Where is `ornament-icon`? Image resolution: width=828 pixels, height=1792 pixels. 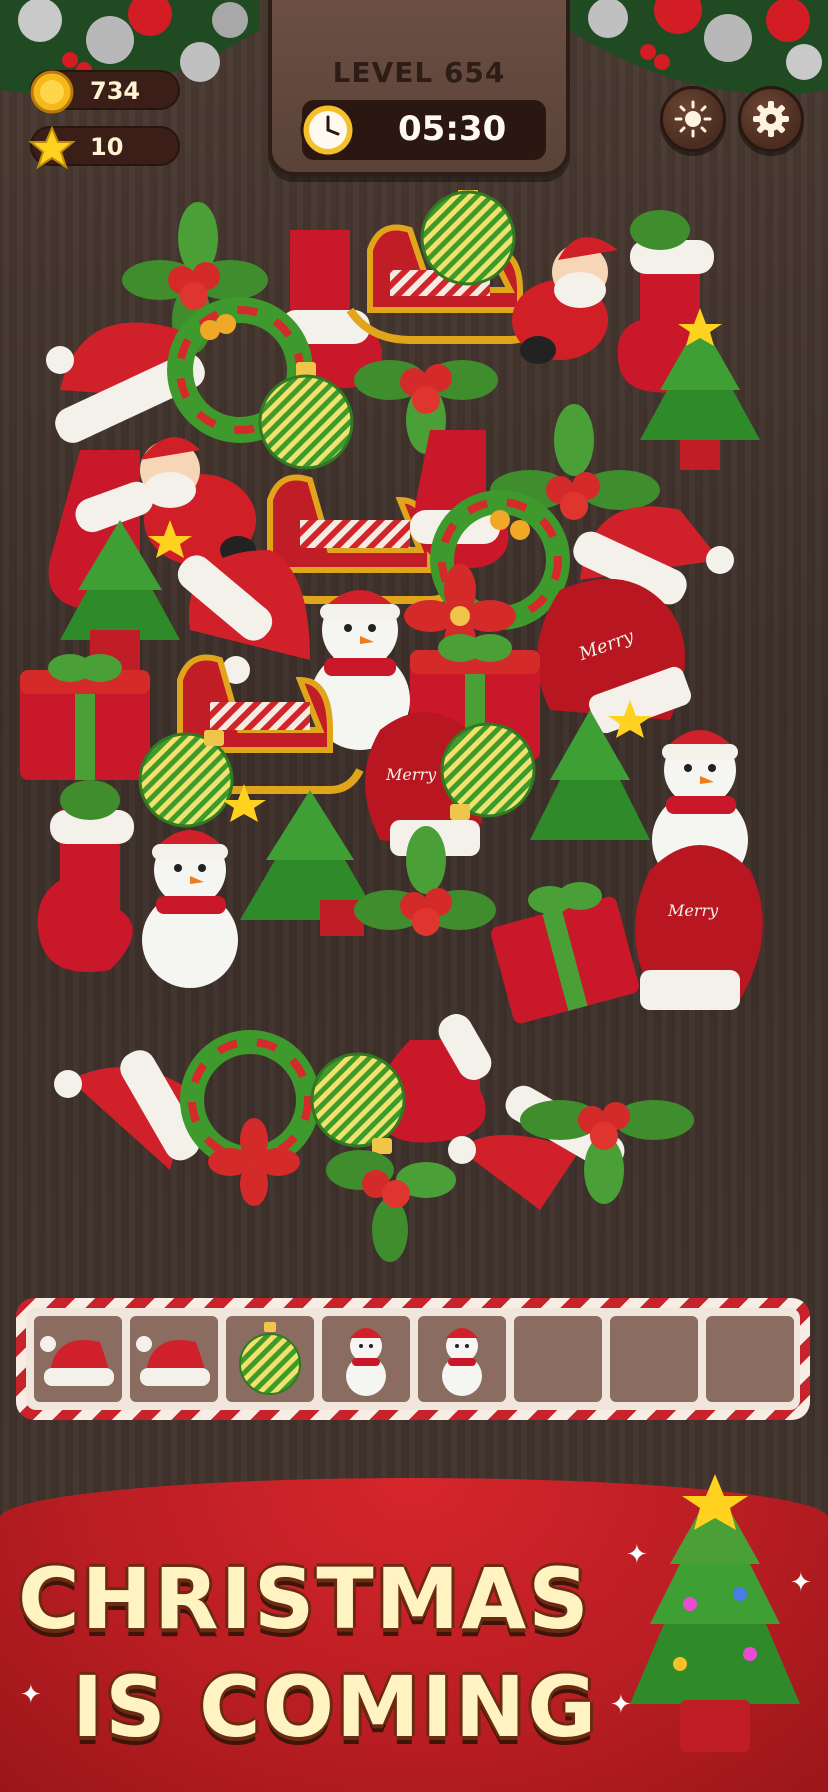
ornament-icon is located at coordinates (270, 1358).